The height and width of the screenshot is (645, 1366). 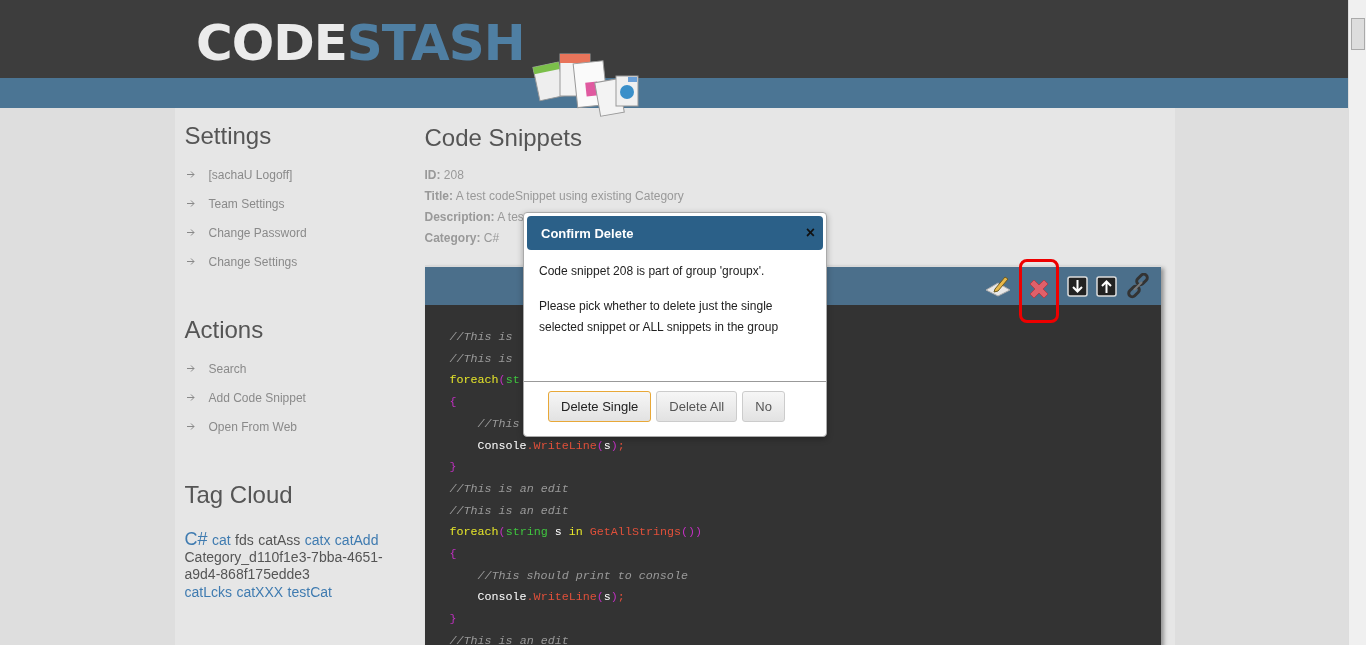 I want to click on close-button: ×, so click(x=810, y=233).